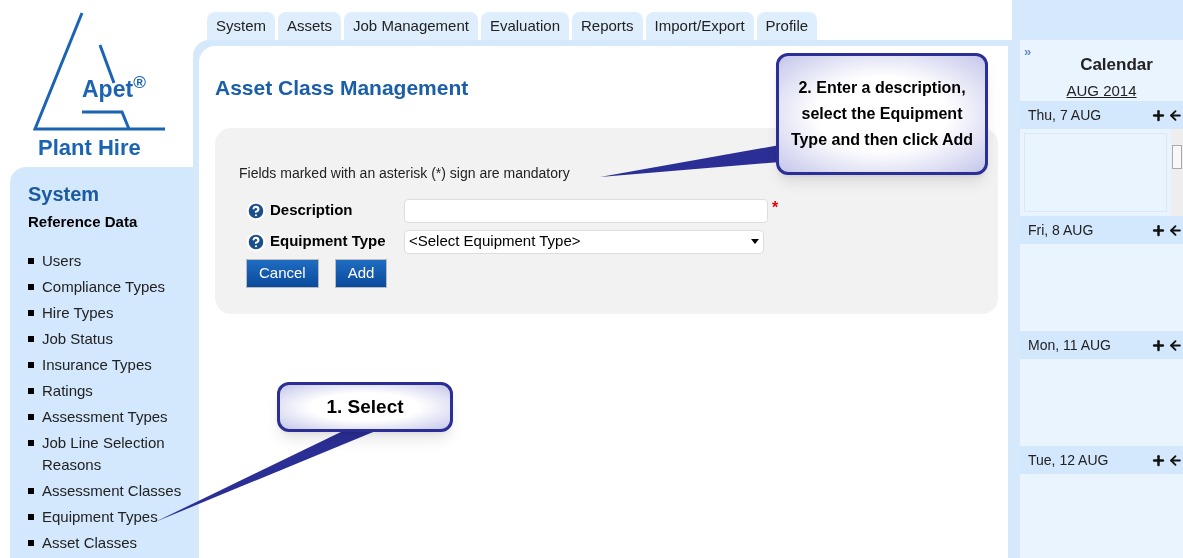 The image size is (1183, 558). I want to click on nav-tab: Reports, so click(607, 26).